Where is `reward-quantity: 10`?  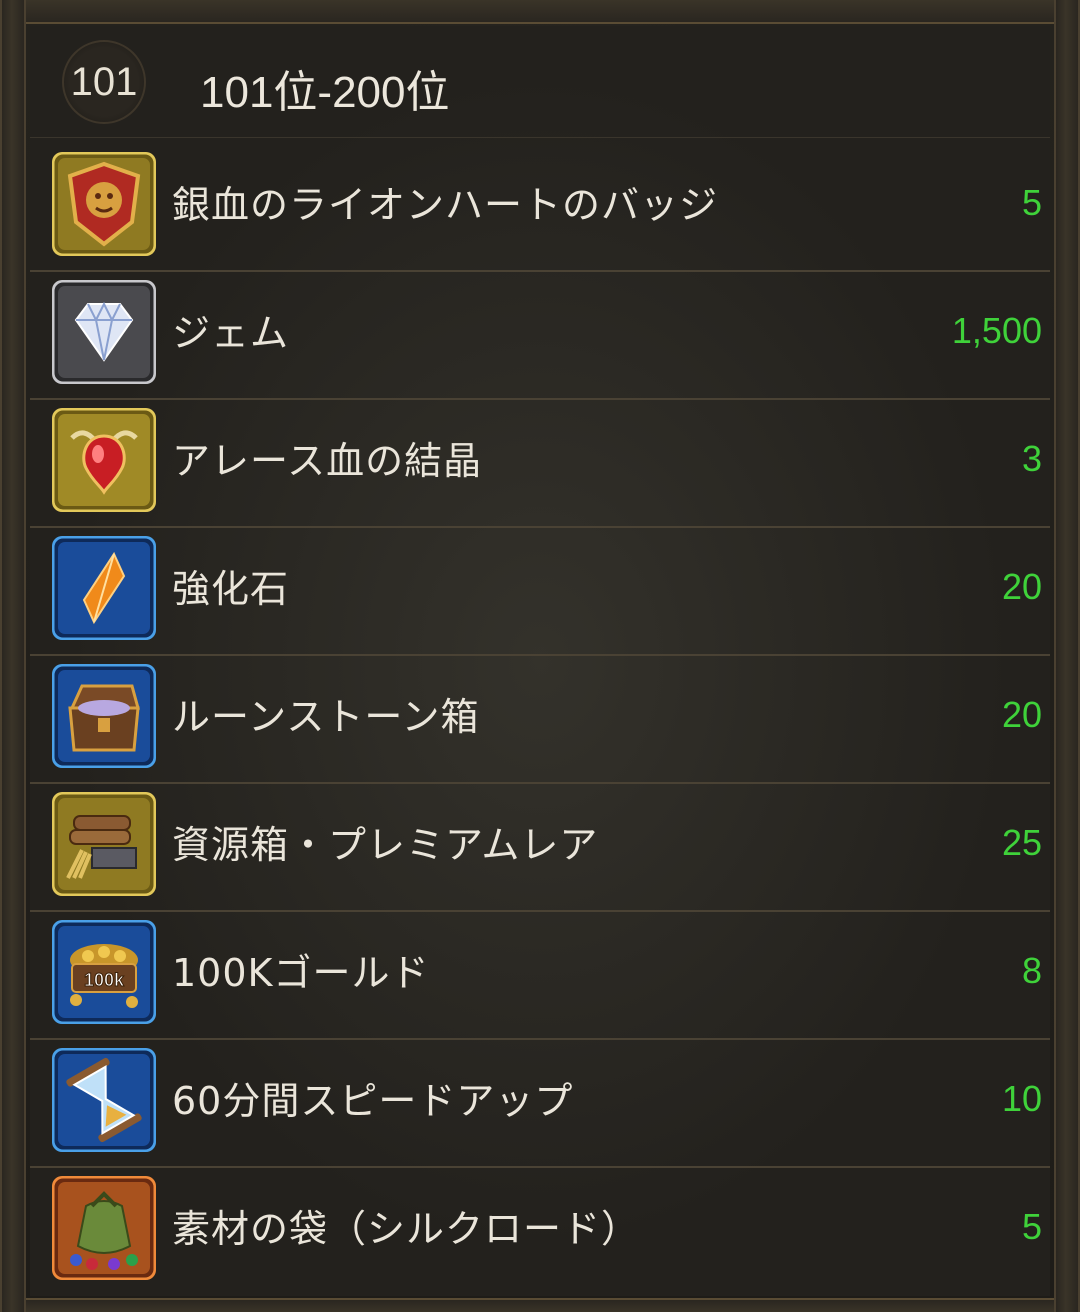
reward-quantity: 10 is located at coordinates (1021, 1098).